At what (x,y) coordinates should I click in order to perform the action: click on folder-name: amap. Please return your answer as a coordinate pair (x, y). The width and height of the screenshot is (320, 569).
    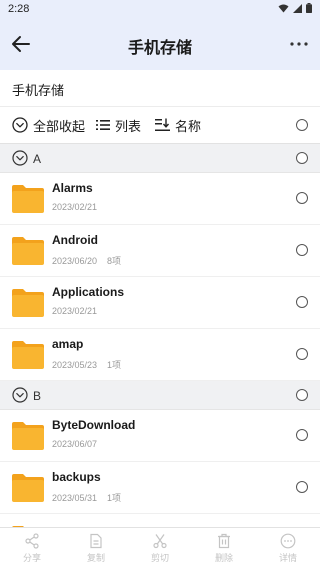
    Looking at the image, I should click on (68, 344).